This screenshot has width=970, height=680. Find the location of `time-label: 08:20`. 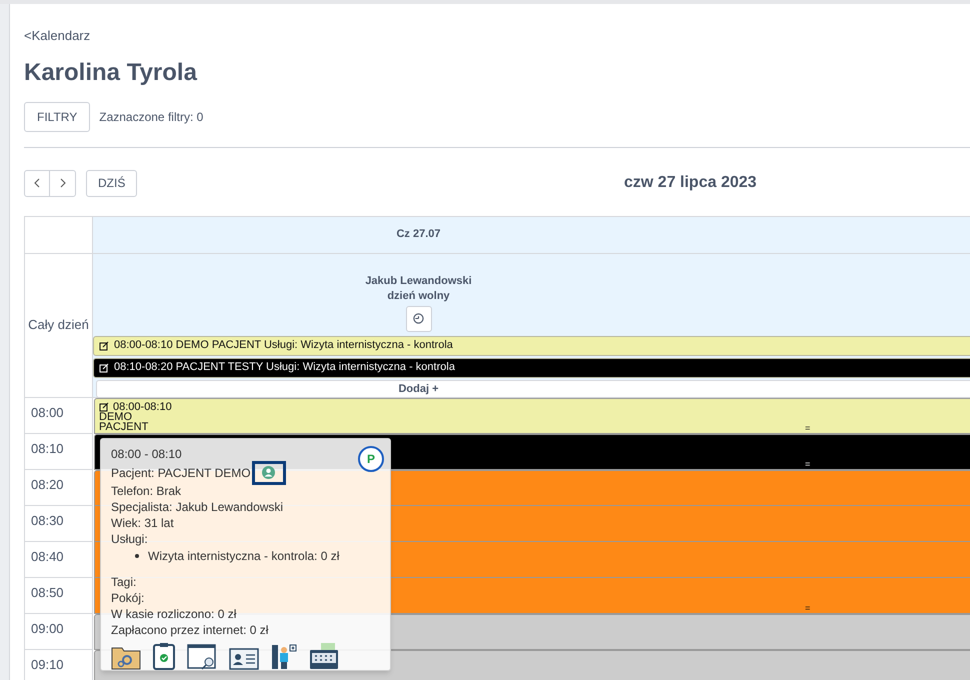

time-label: 08:20 is located at coordinates (47, 484).